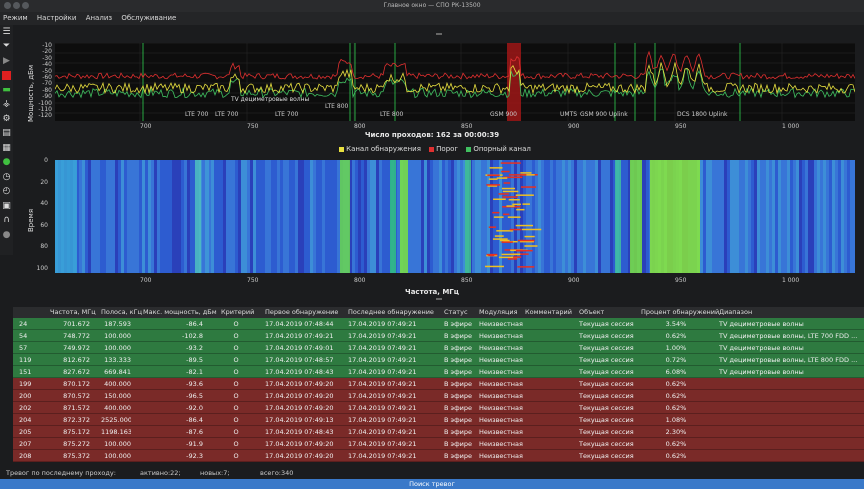 This screenshot has height=489, width=864. I want to click on column-header: Макс. мощность, дБм, so click(180, 312).